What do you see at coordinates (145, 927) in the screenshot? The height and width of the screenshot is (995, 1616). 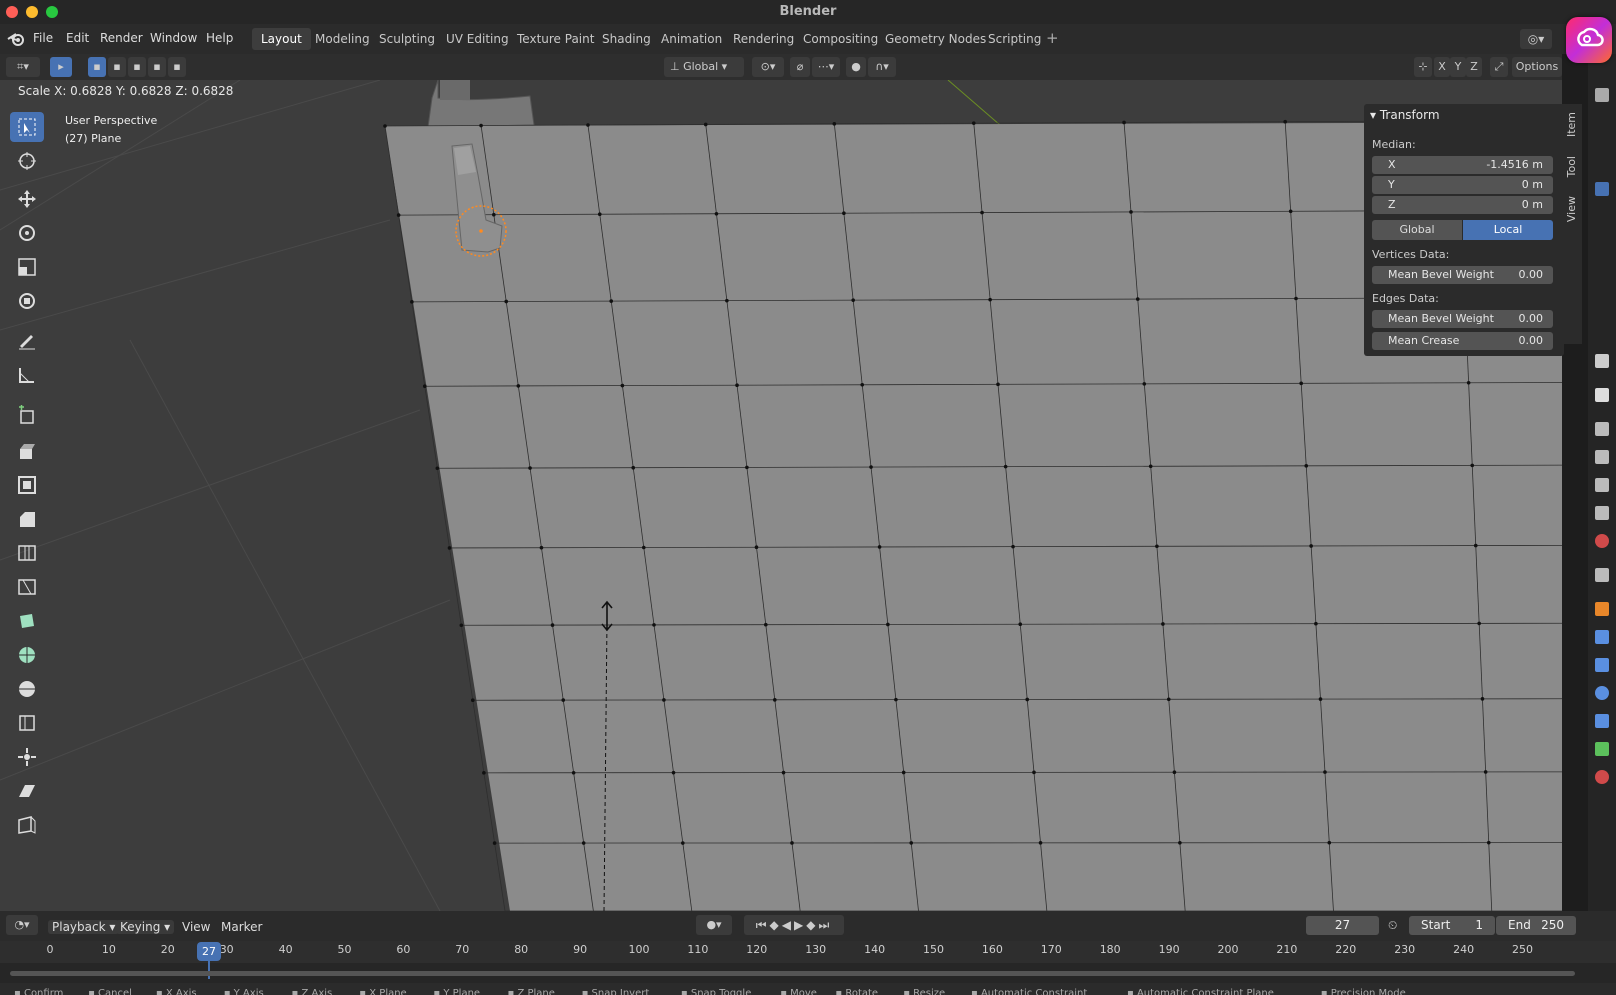 I see `keying-menu: Keying ▾` at bounding box center [145, 927].